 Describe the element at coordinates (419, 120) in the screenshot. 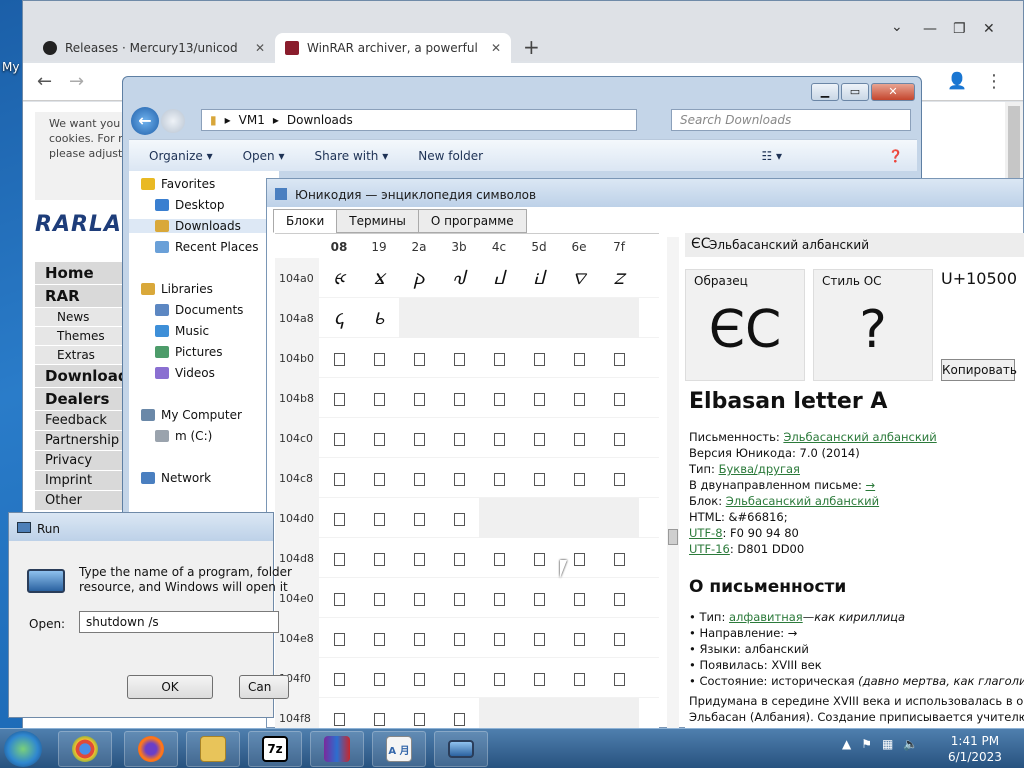

I see `address-bar: ▮ ▸ VM1 ▸ Downloads` at that location.